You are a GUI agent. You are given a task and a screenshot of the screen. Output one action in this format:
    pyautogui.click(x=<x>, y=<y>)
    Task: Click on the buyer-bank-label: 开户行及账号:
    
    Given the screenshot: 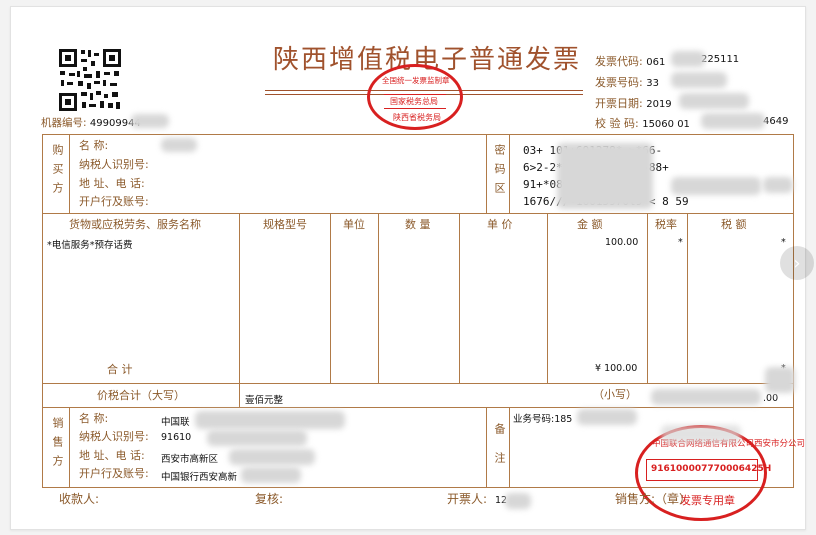 What is the action you would take?
    pyautogui.click(x=114, y=201)
    